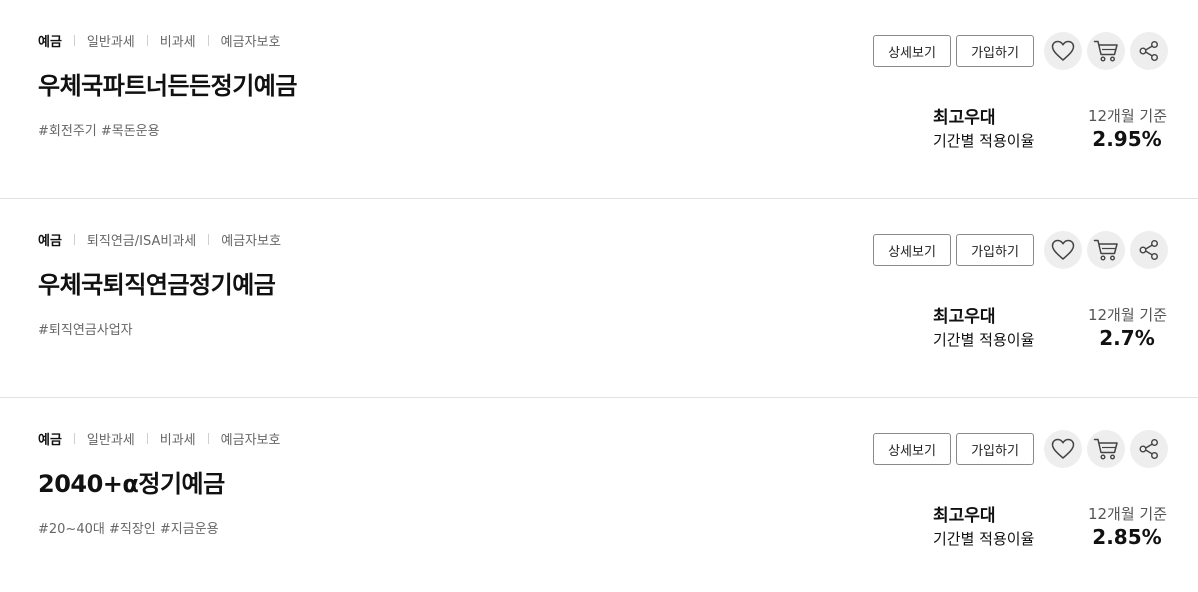  What do you see at coordinates (128, 529) in the screenshot?
I see `product-hashtags: #20~40대 #직장인 #지금운용` at bounding box center [128, 529].